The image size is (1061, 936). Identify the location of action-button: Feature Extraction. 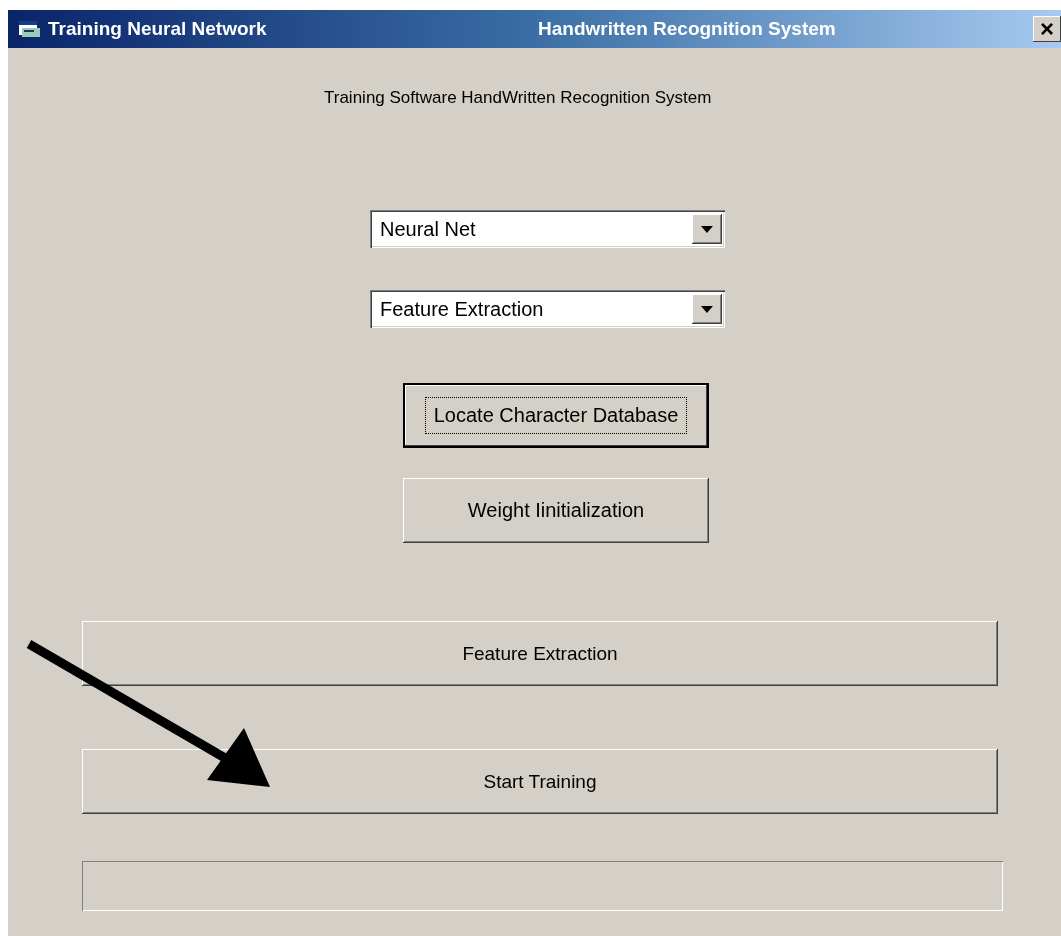
(540, 653).